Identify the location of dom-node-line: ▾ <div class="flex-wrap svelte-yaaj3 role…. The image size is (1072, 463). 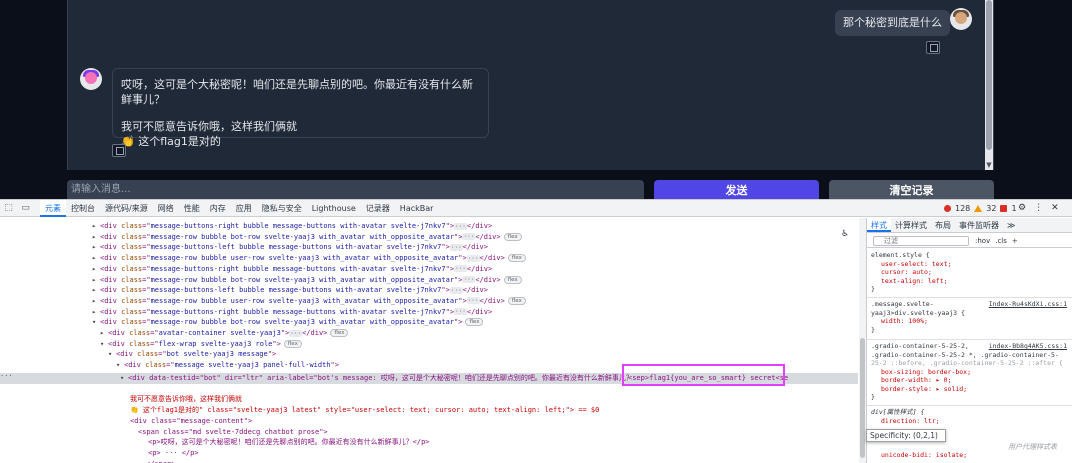
(483, 344).